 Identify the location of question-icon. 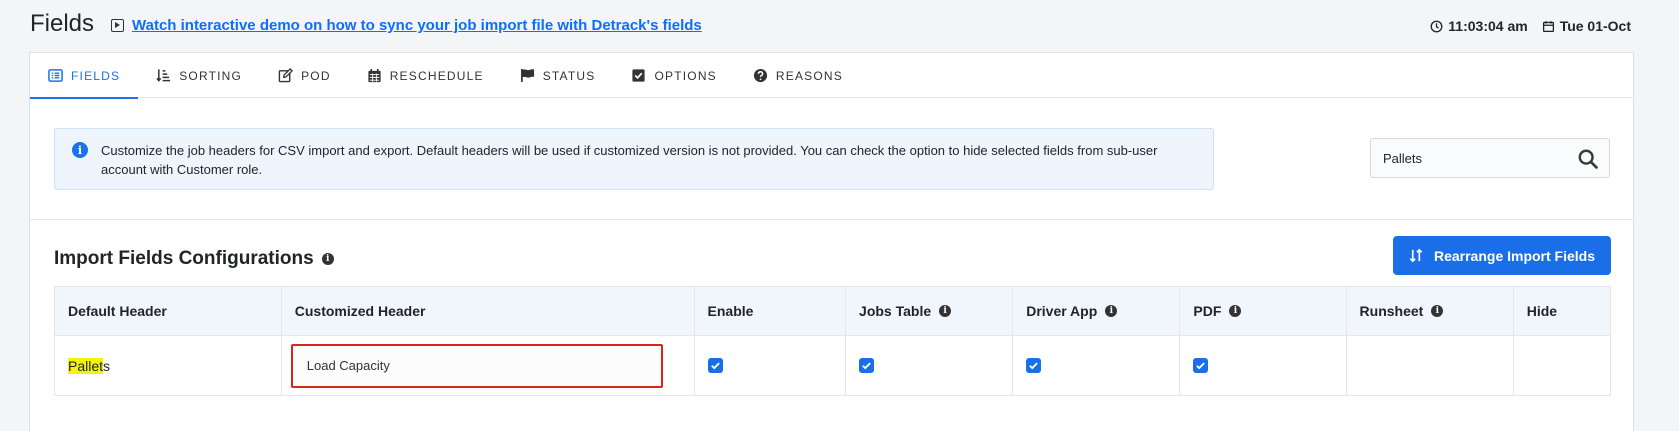
(760, 75).